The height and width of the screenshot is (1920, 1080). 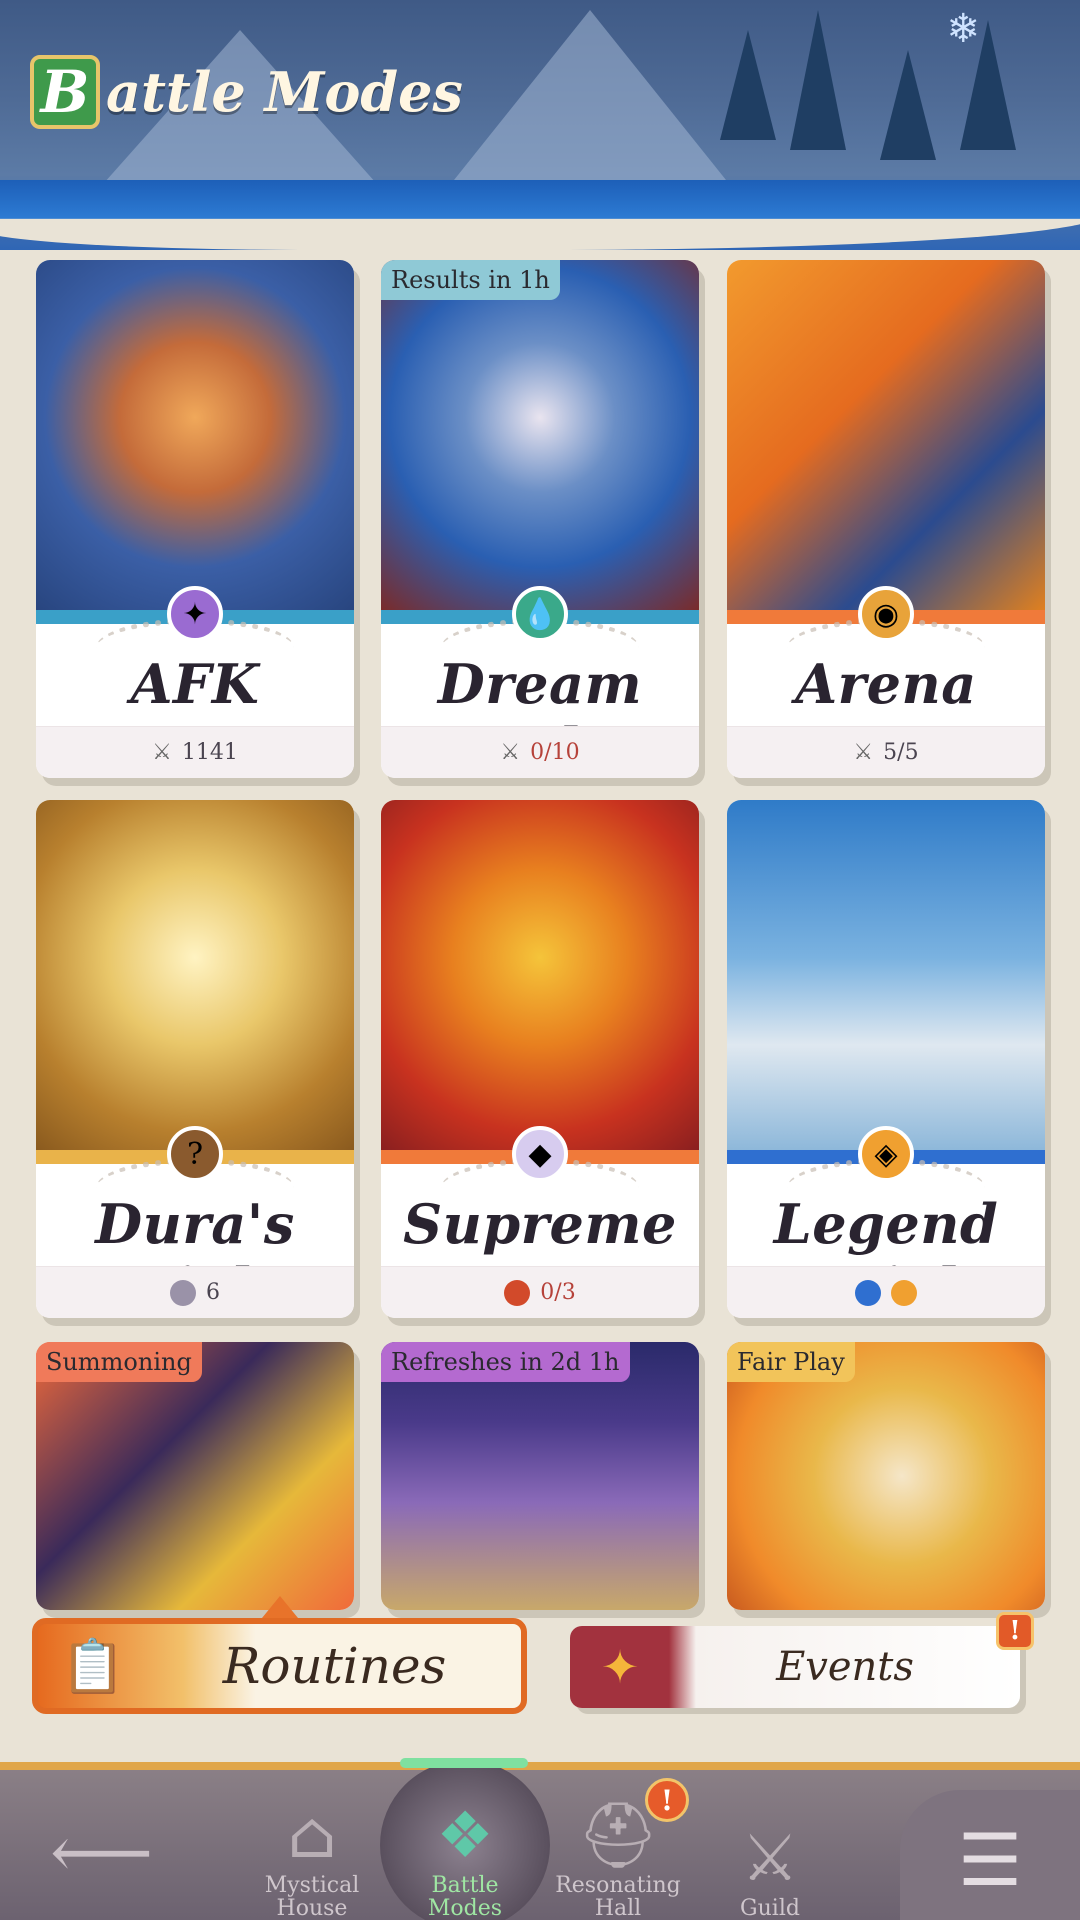 I want to click on events-notification-badge: !, so click(x=1015, y=1631).